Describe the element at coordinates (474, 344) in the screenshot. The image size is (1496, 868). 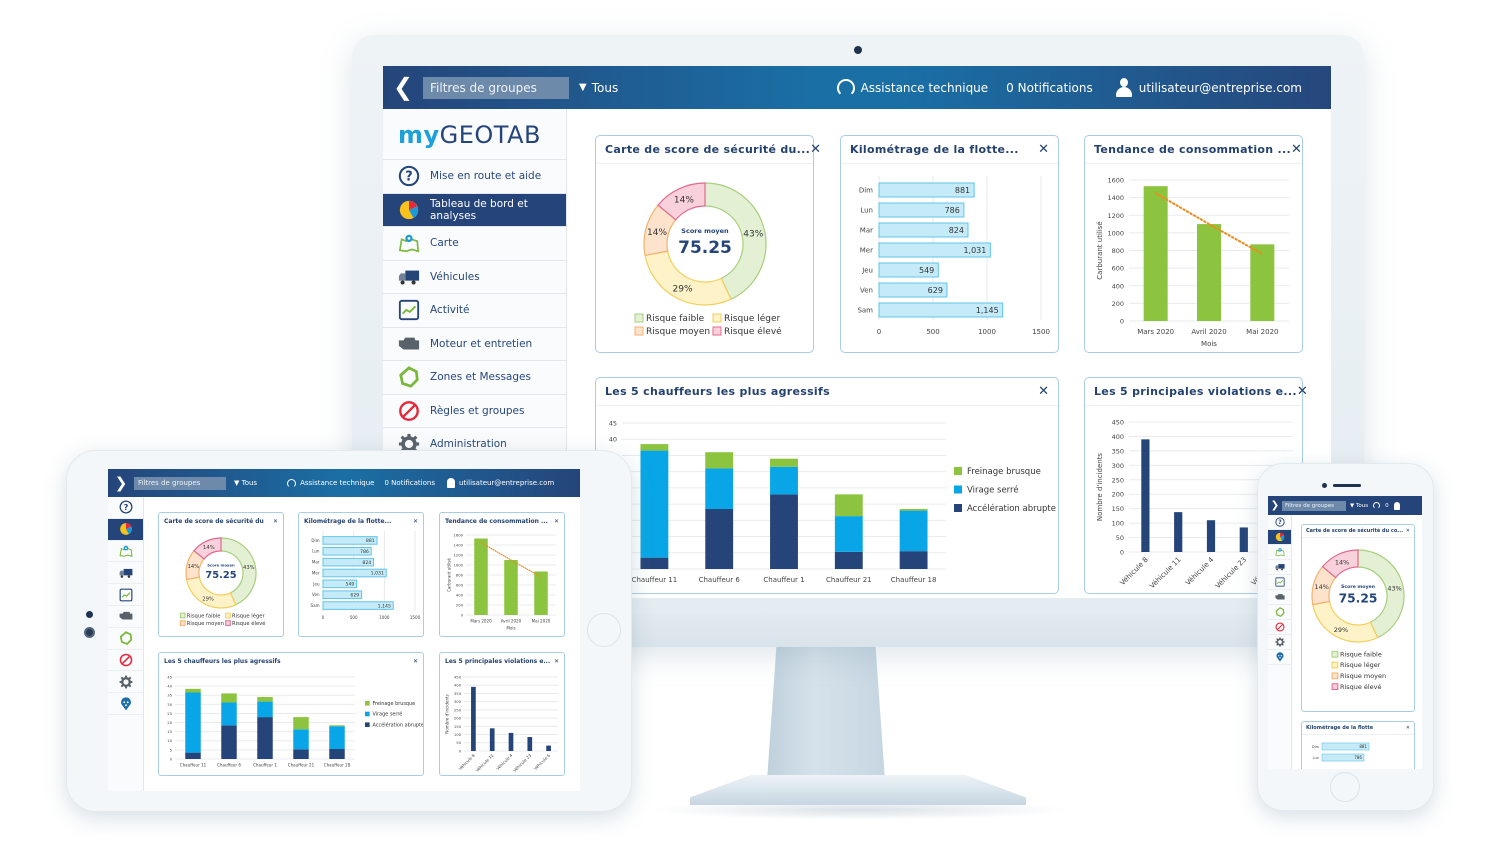
I see `sidebar-item-engine: Moteur et entretien` at that location.